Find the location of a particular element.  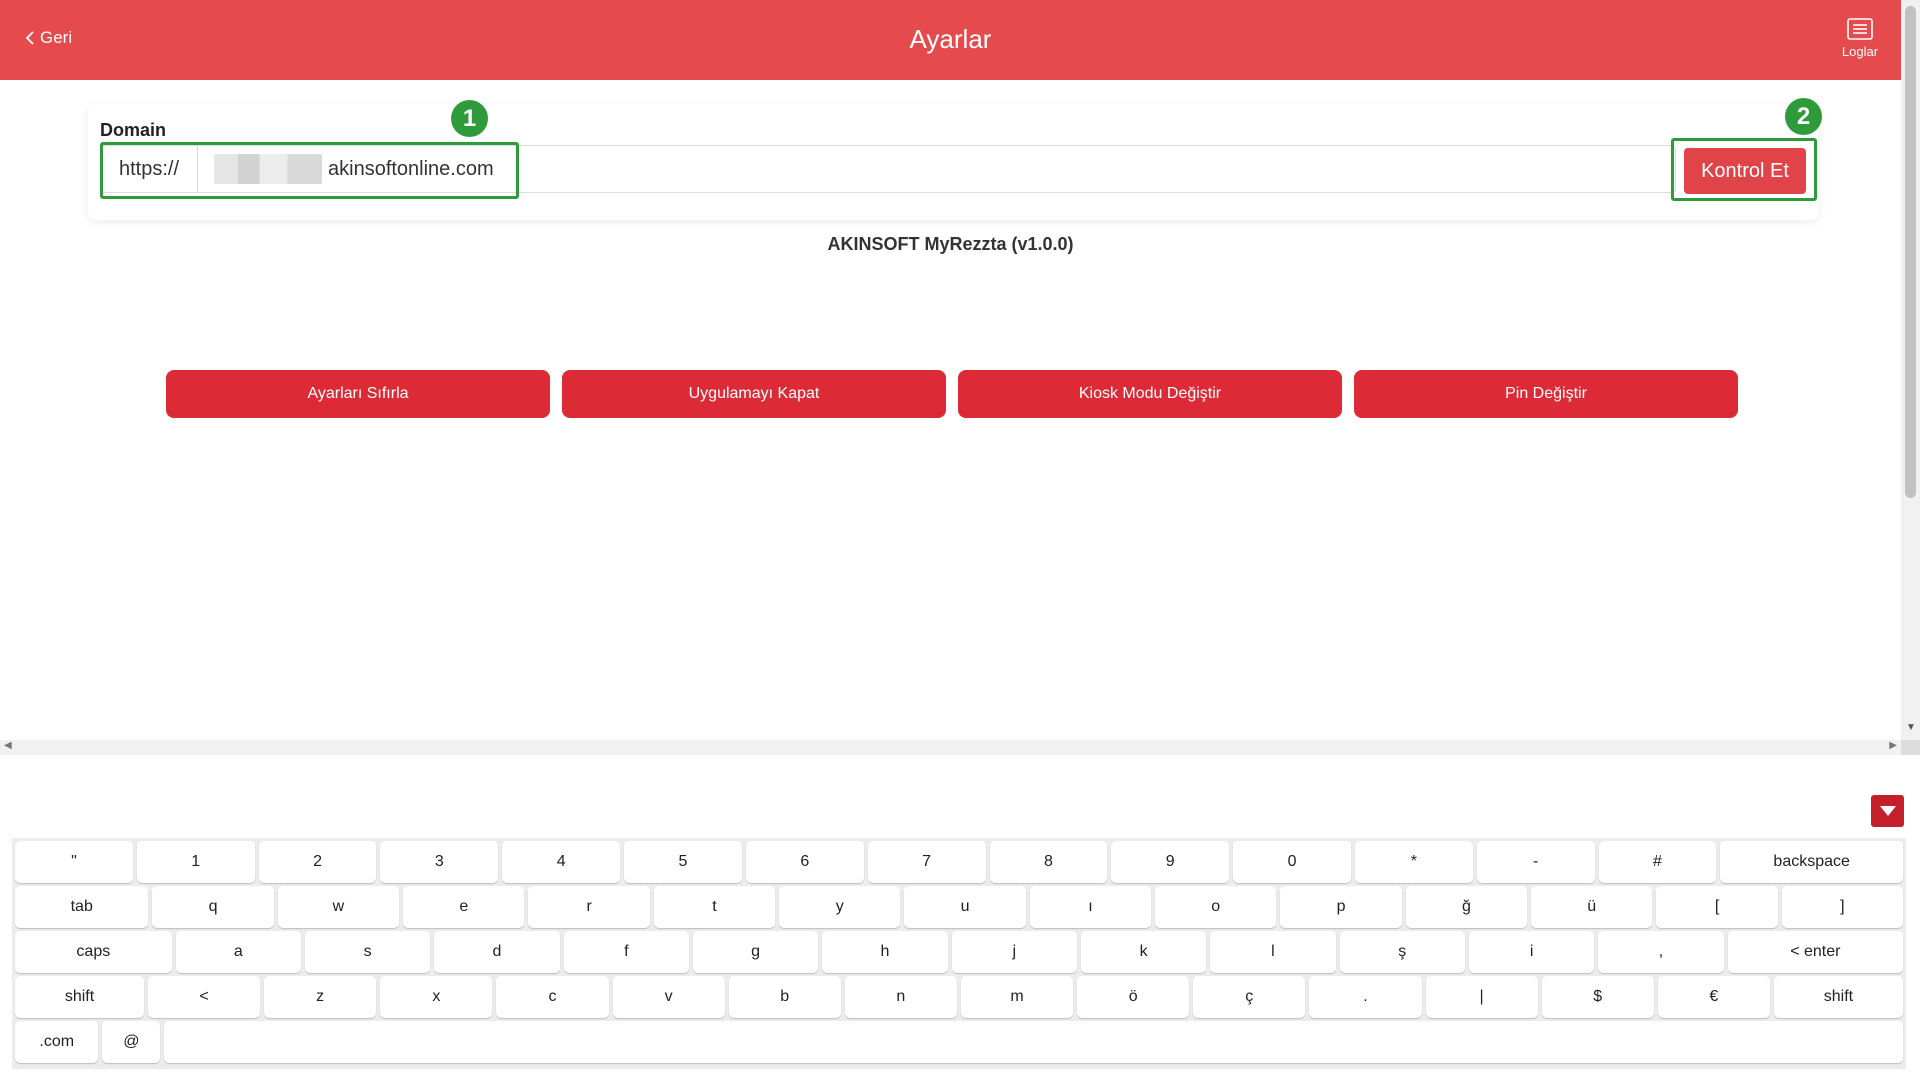

keyboard-key: p is located at coordinates (1341, 907).